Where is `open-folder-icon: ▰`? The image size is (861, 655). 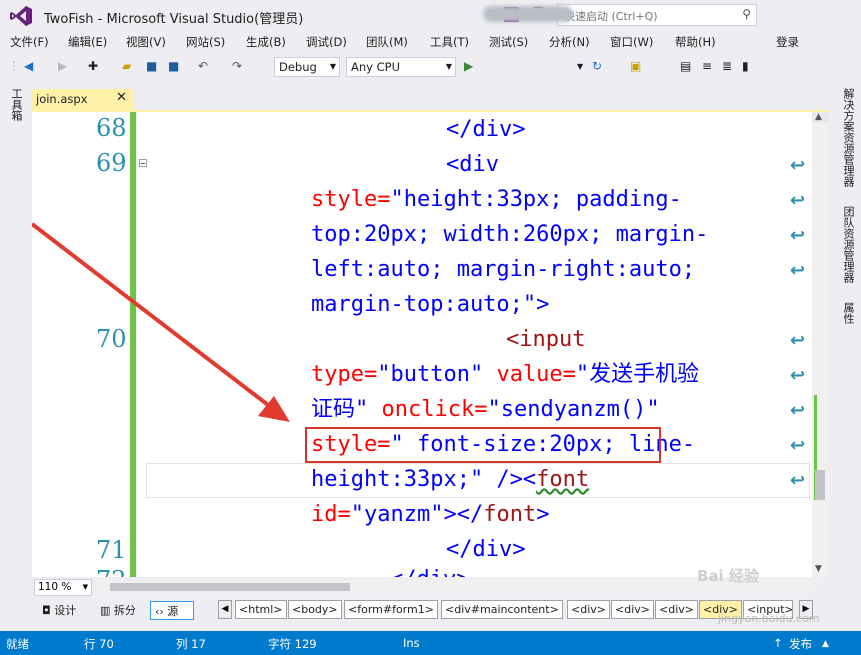 open-folder-icon: ▰ is located at coordinates (126, 66).